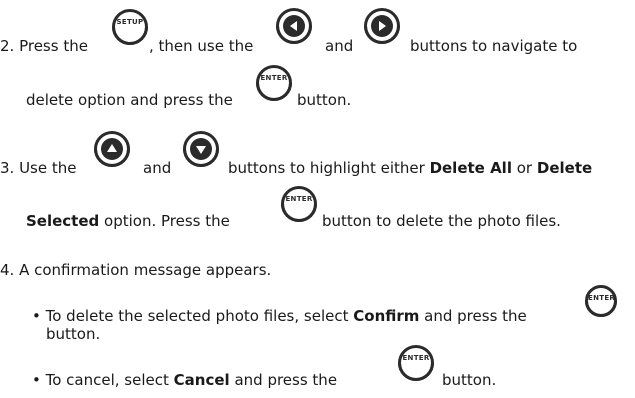  I want to click on step3-text-a: 3. Use the, so click(38, 168).